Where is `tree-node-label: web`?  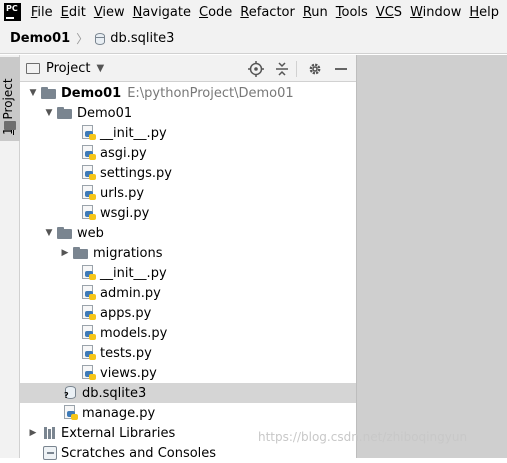 tree-node-label: web is located at coordinates (90, 233).